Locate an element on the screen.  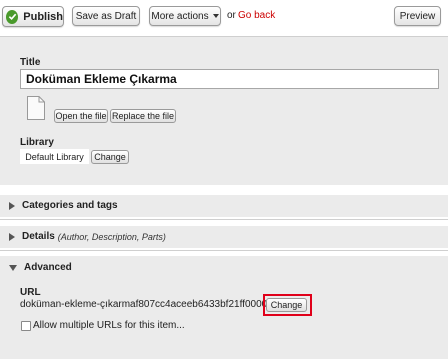
details-label: Details is located at coordinates (38, 236).